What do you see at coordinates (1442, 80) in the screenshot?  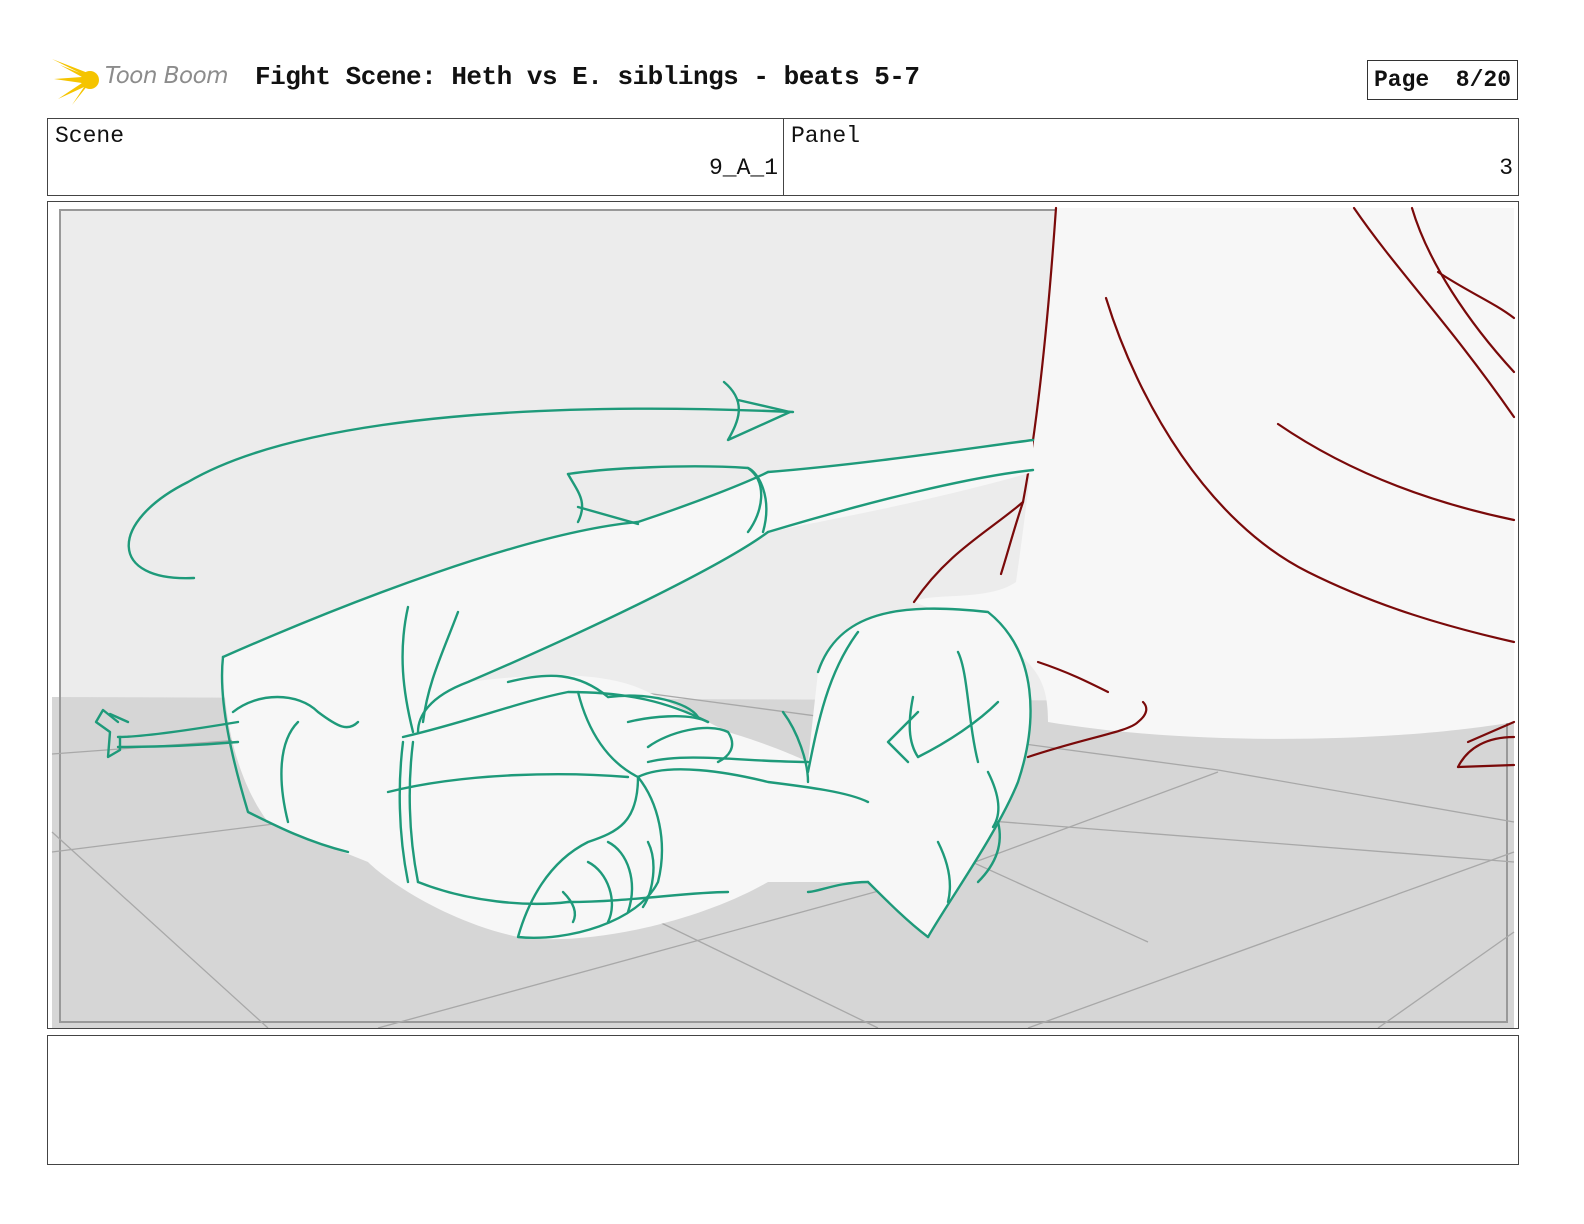 I see `page-indicator: Page 8/20` at bounding box center [1442, 80].